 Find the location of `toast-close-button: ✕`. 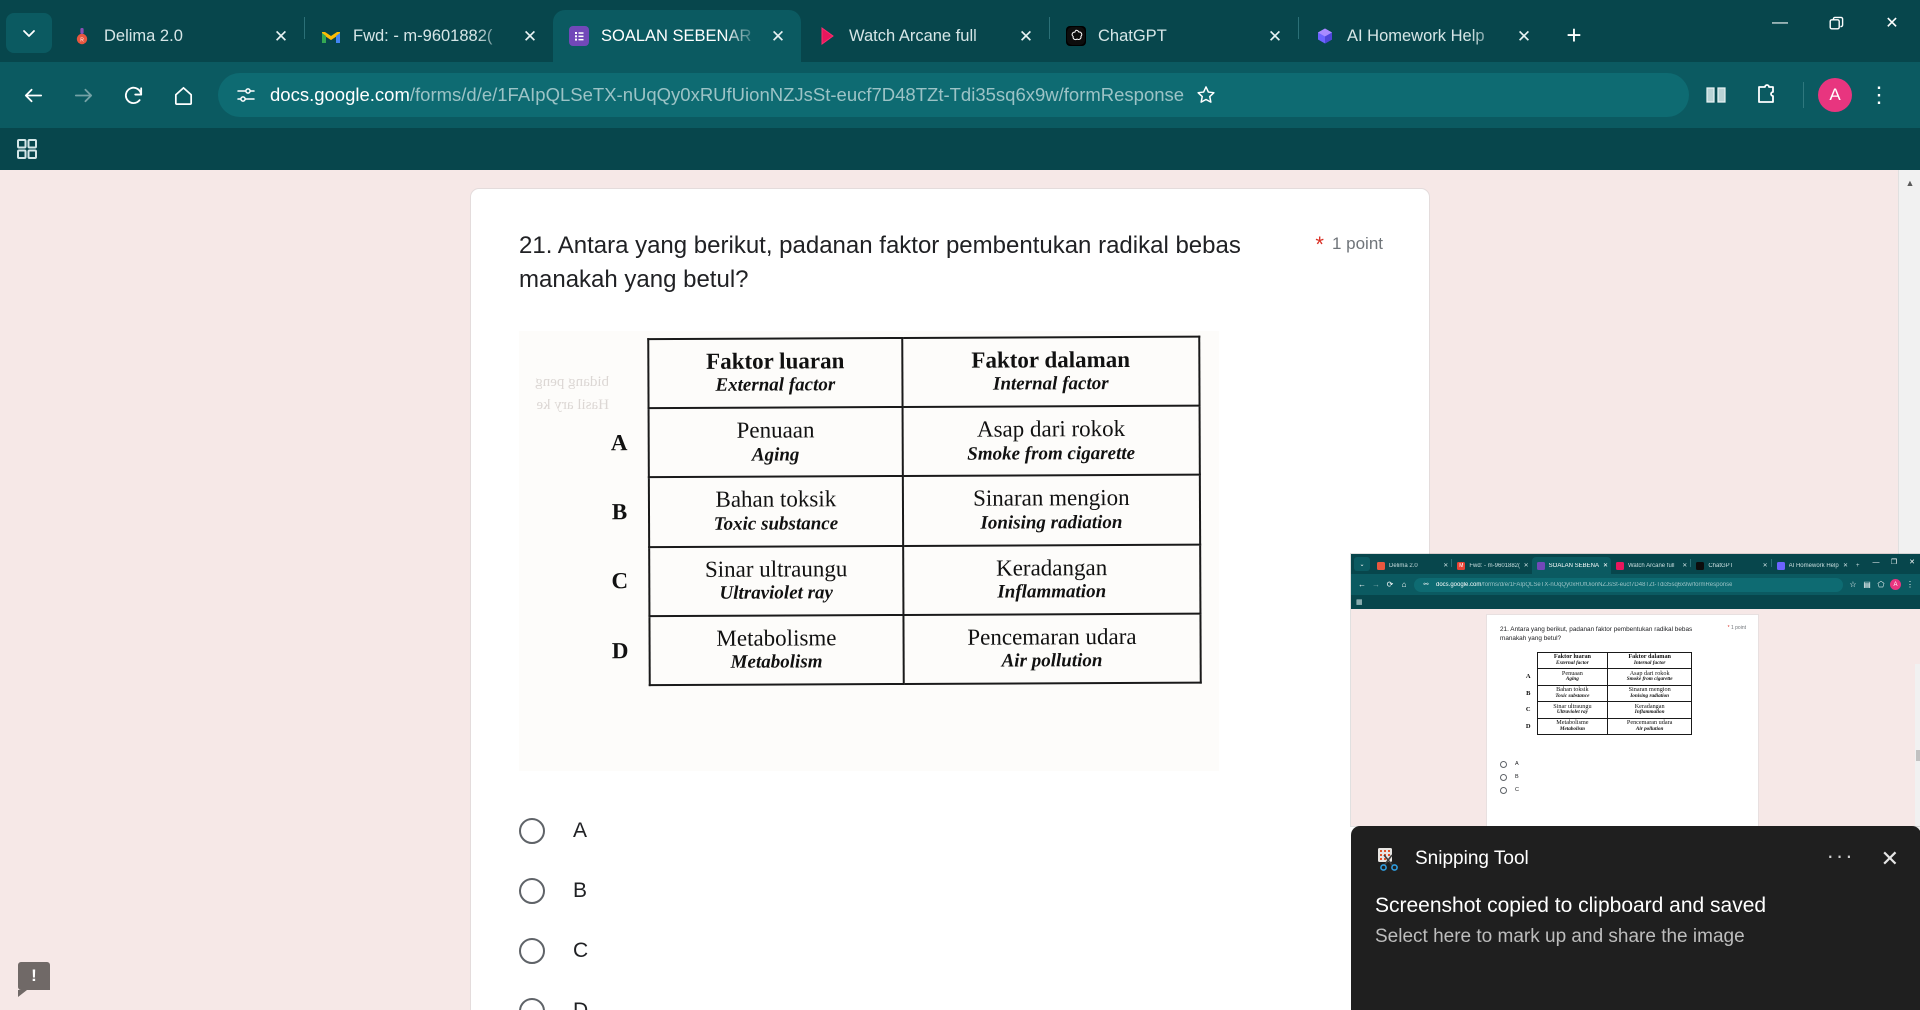

toast-close-button: ✕ is located at coordinates (1890, 859).